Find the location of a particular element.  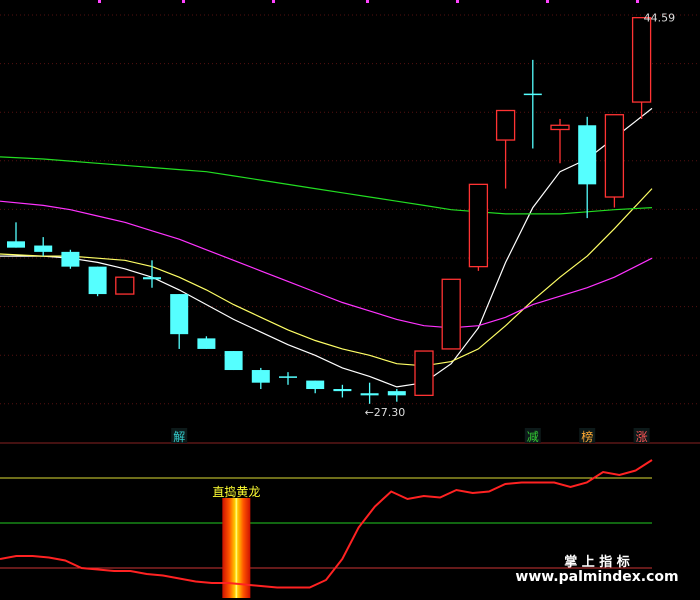

highlight-label: 直捣黄龙 is located at coordinates (236, 491).